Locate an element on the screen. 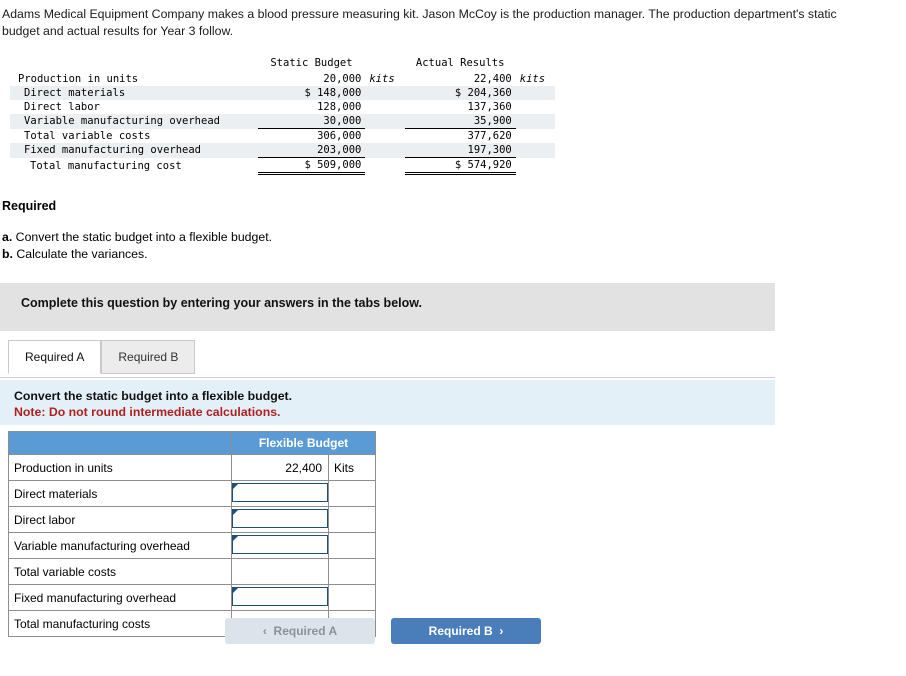 This screenshot has height=676, width=906. row-static-value: 20,000 is located at coordinates (342, 79).